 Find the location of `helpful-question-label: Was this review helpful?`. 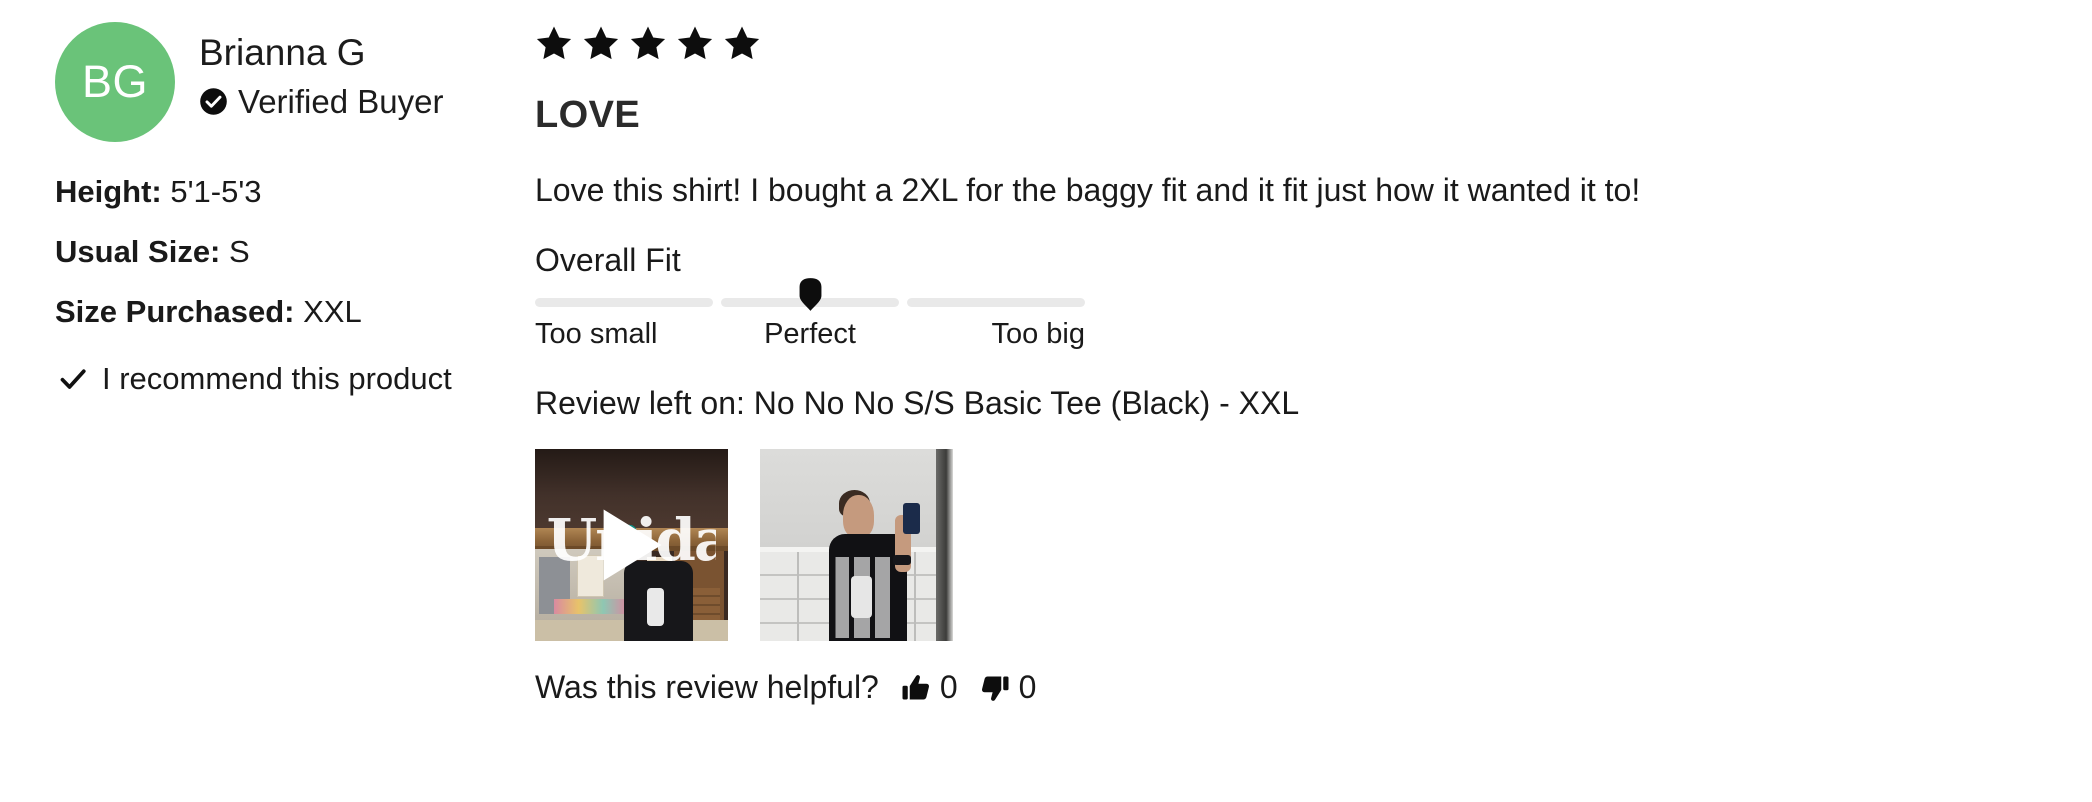

helpful-question-label: Was this review helpful? is located at coordinates (707, 687).